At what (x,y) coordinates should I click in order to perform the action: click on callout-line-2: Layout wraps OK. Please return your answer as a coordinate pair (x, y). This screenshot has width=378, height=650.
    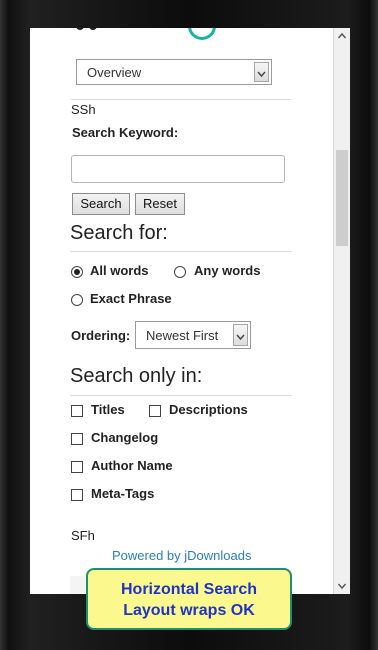
    Looking at the image, I should click on (189, 610).